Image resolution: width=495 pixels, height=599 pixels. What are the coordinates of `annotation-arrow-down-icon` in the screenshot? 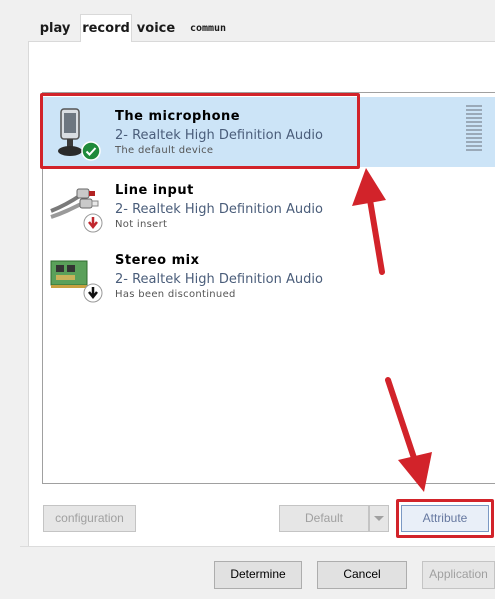 It's located at (408, 434).